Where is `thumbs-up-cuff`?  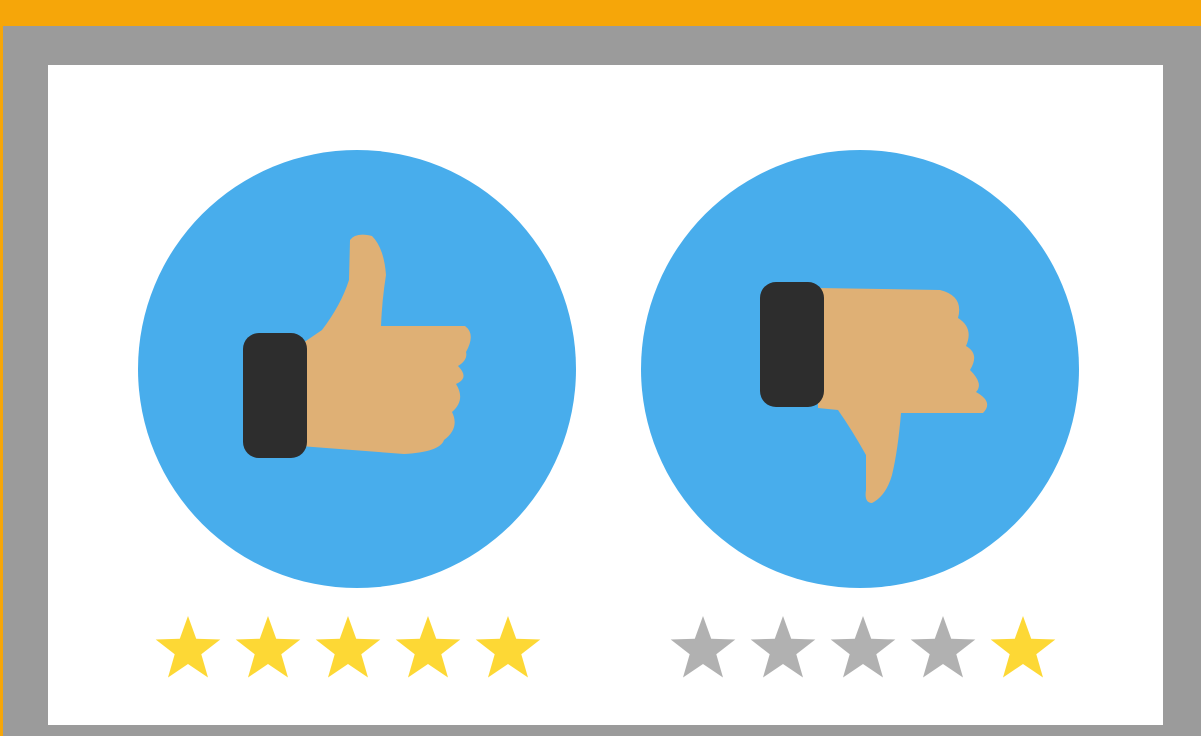 thumbs-up-cuff is located at coordinates (275, 395).